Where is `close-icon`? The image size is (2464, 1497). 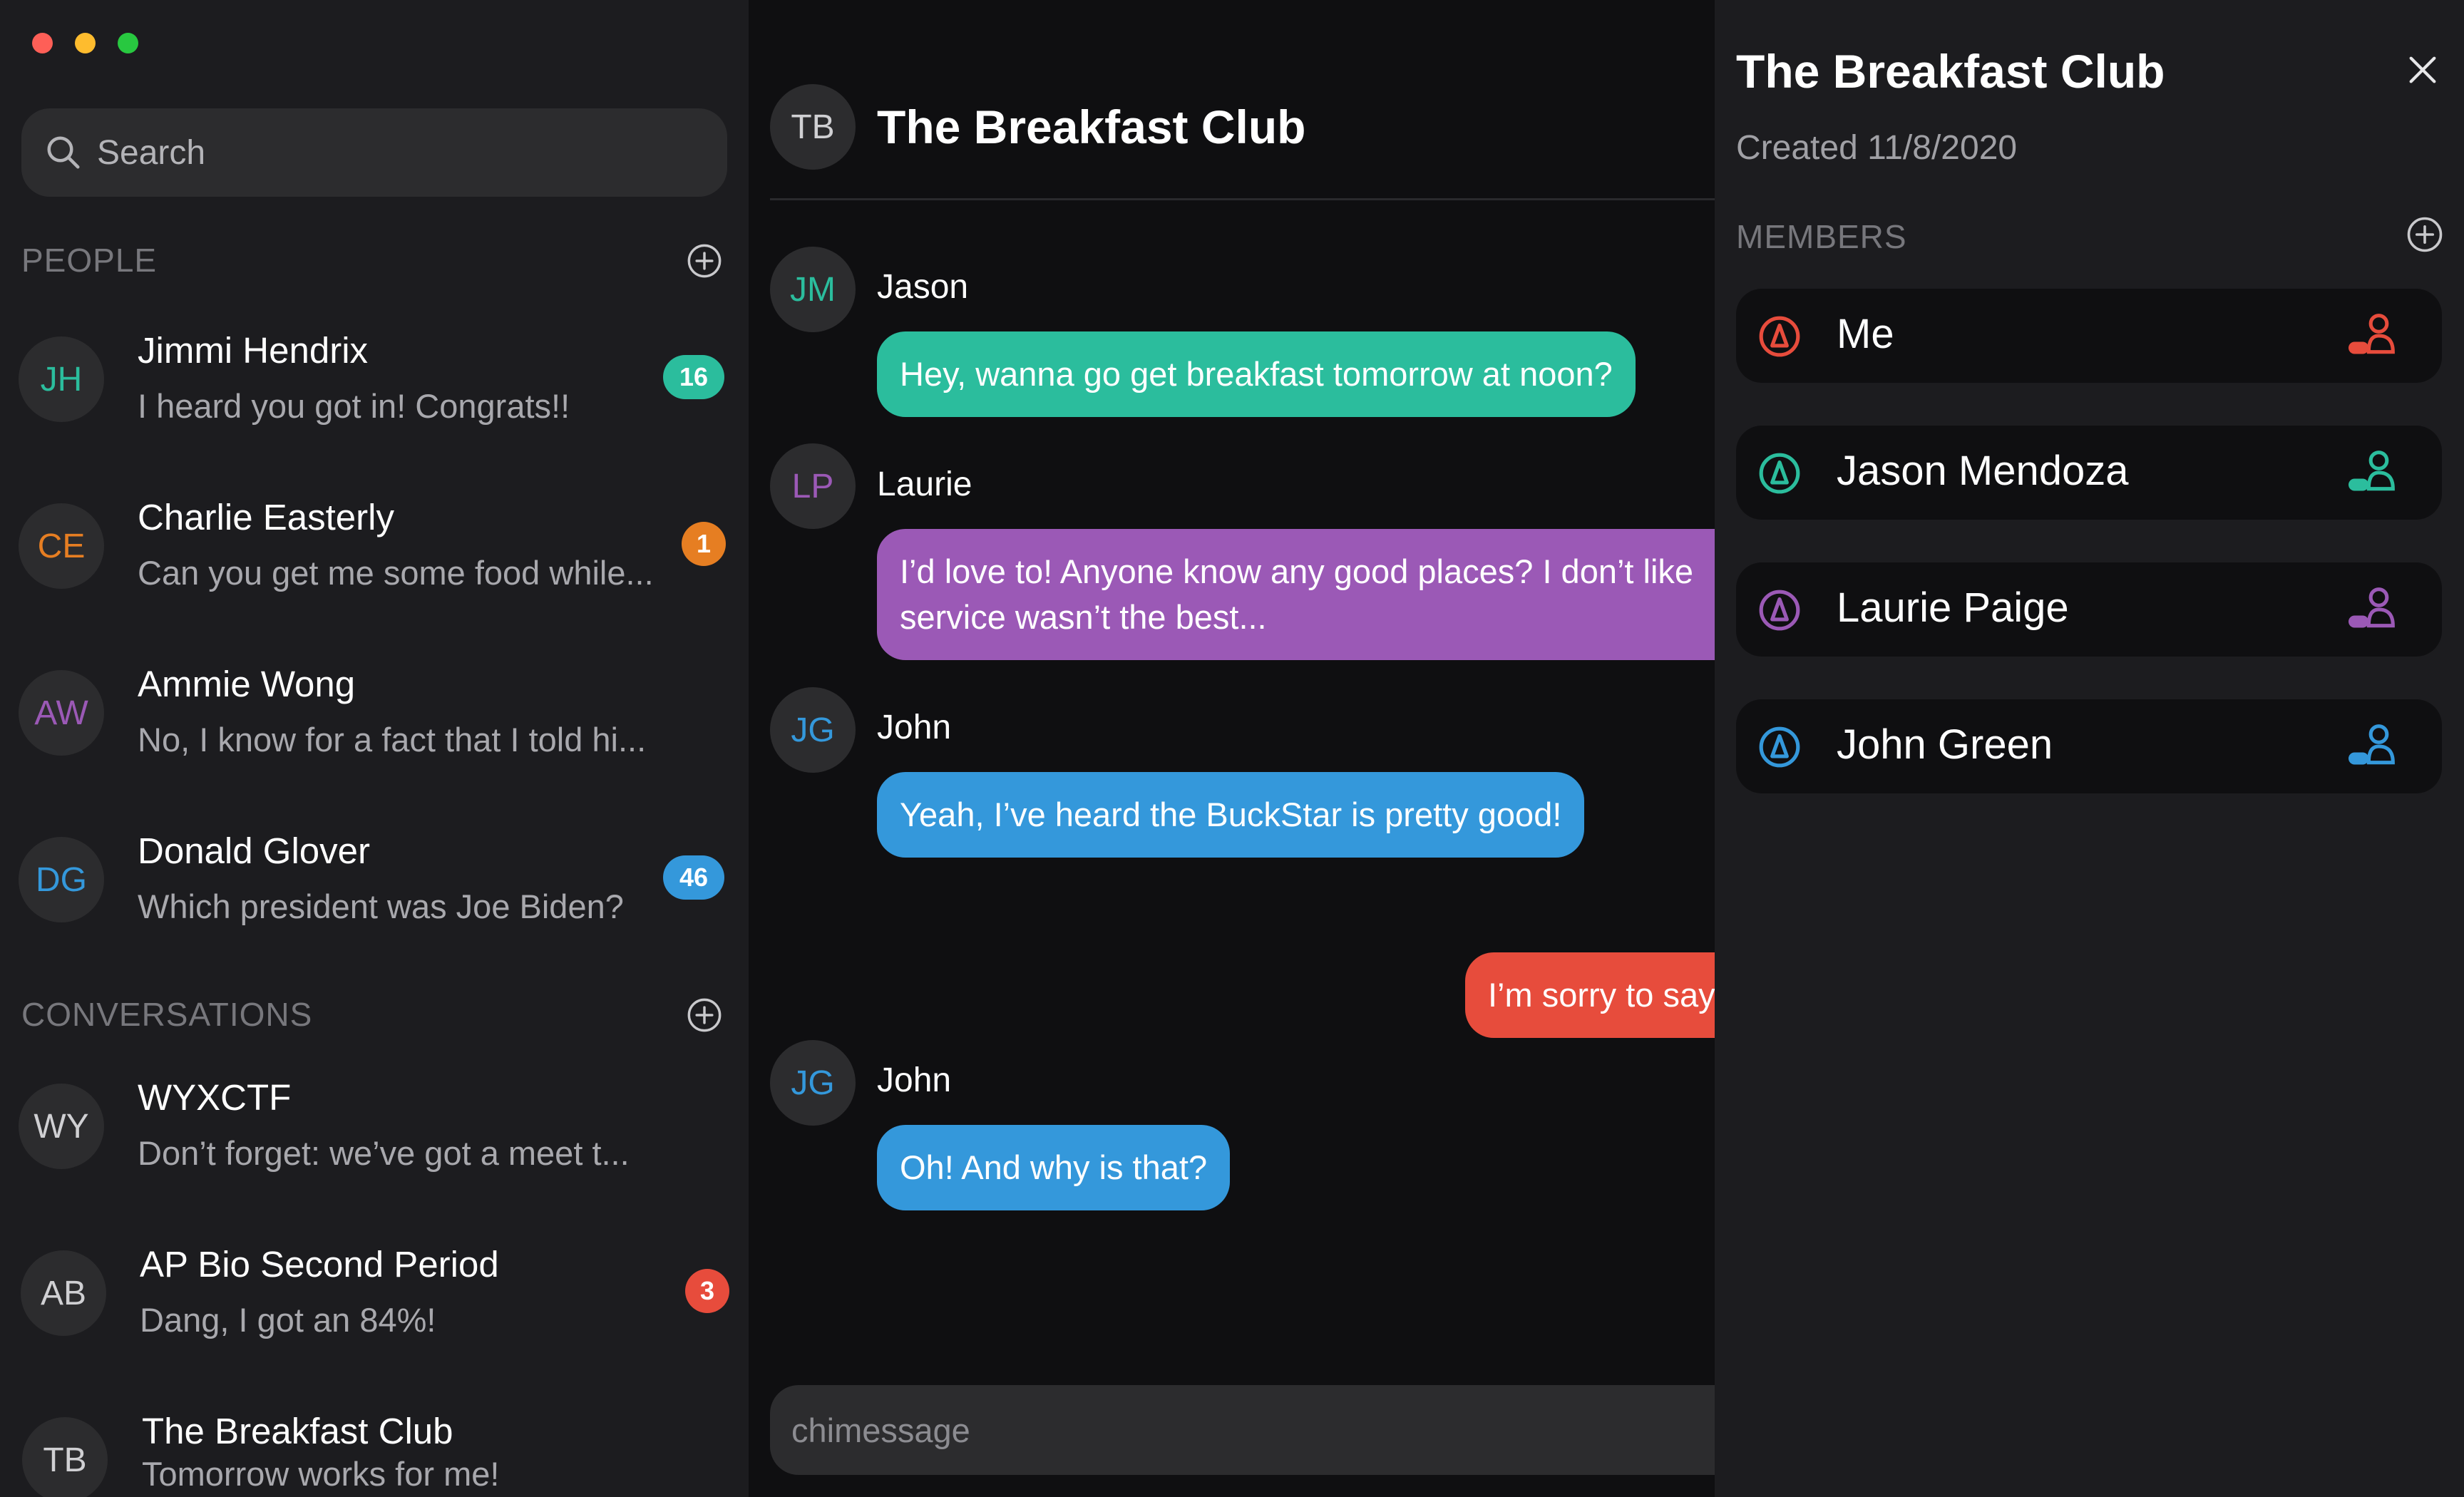 close-icon is located at coordinates (2423, 70).